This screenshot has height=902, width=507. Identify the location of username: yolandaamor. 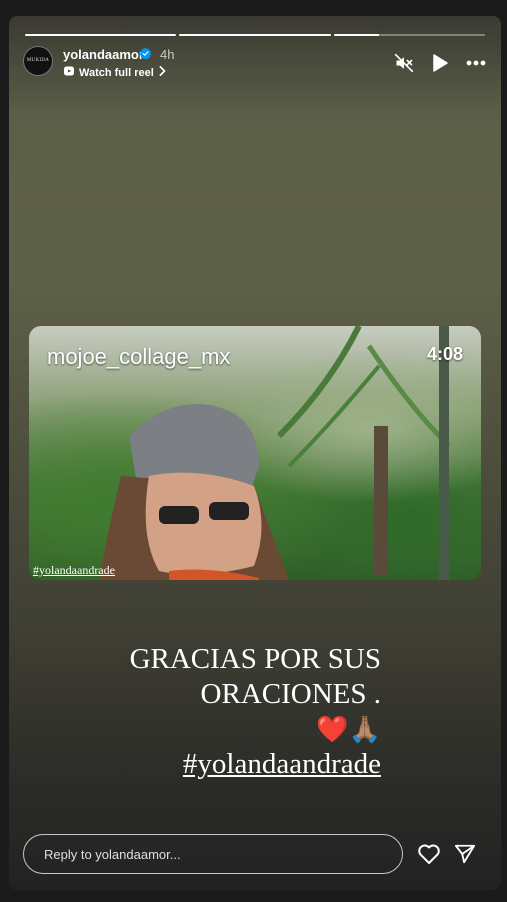
(103, 54).